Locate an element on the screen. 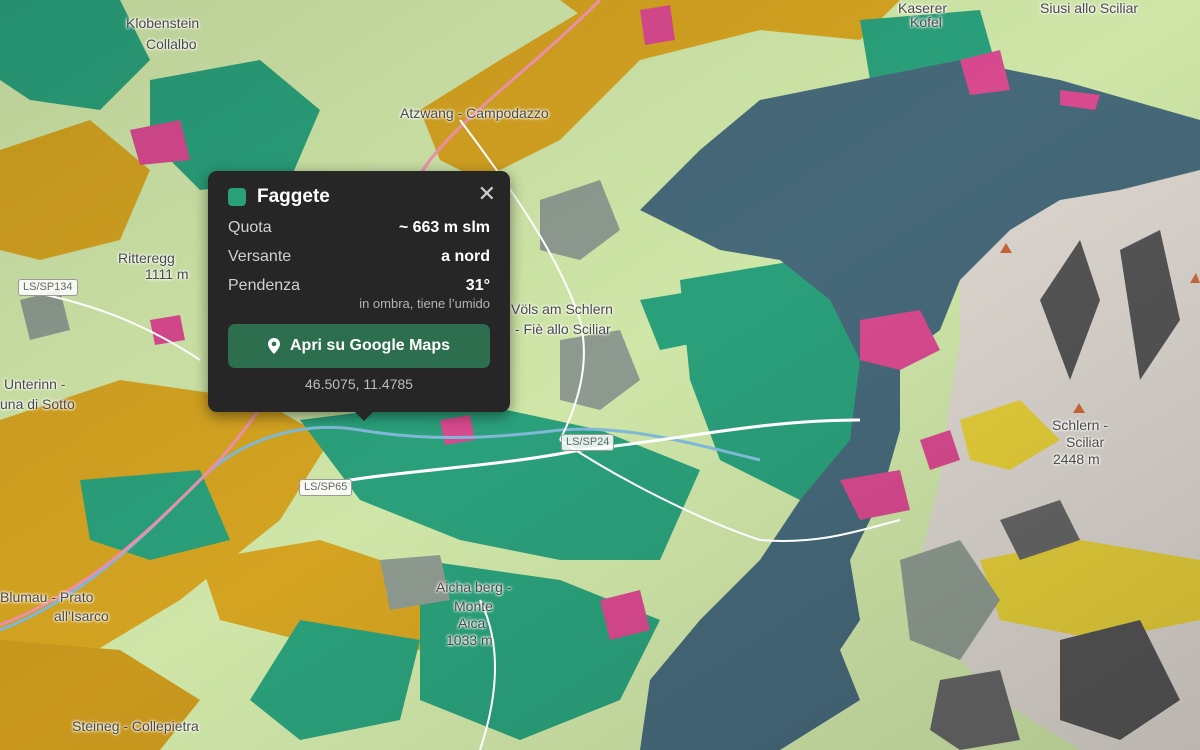 The height and width of the screenshot is (750, 1200). place-label: 1111 m is located at coordinates (167, 274).